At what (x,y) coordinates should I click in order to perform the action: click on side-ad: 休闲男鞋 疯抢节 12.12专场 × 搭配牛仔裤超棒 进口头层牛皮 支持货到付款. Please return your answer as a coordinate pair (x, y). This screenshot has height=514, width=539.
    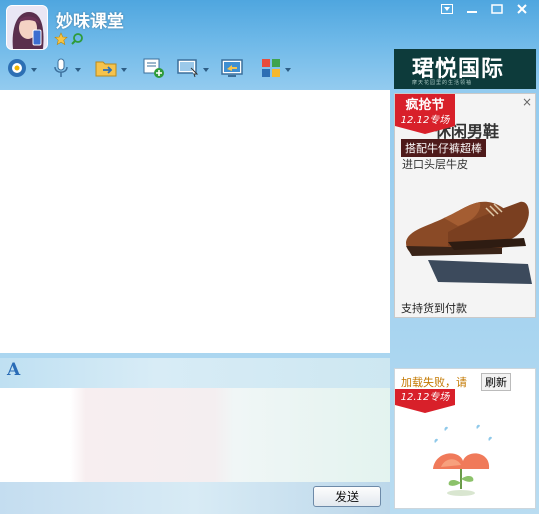
    Looking at the image, I should click on (465, 205).